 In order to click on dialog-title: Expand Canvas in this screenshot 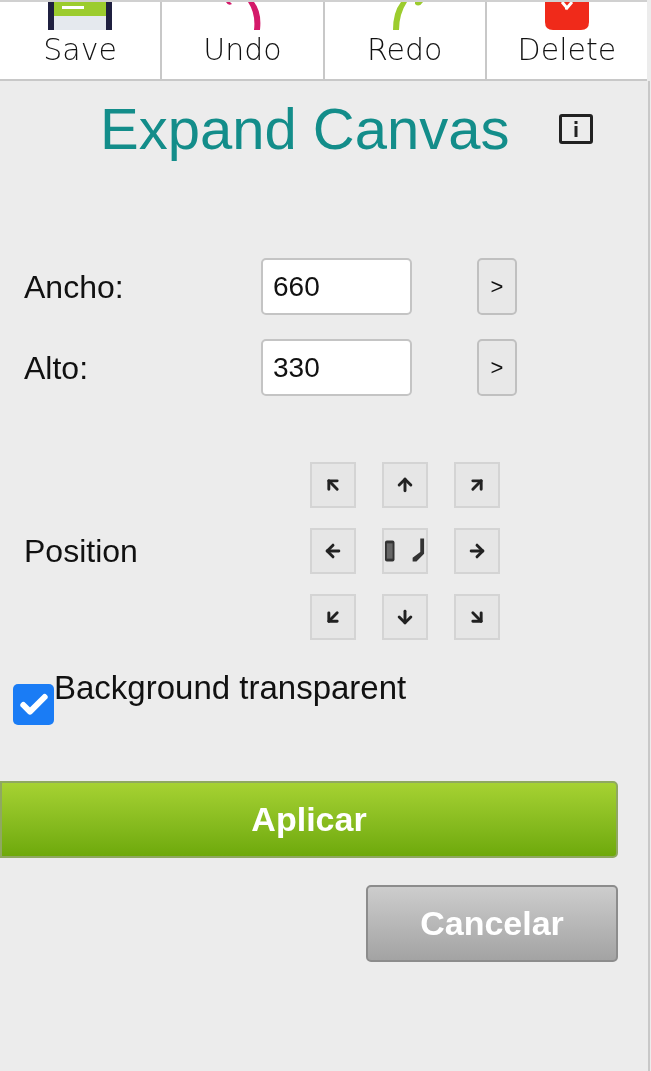, I will do `click(305, 129)`.